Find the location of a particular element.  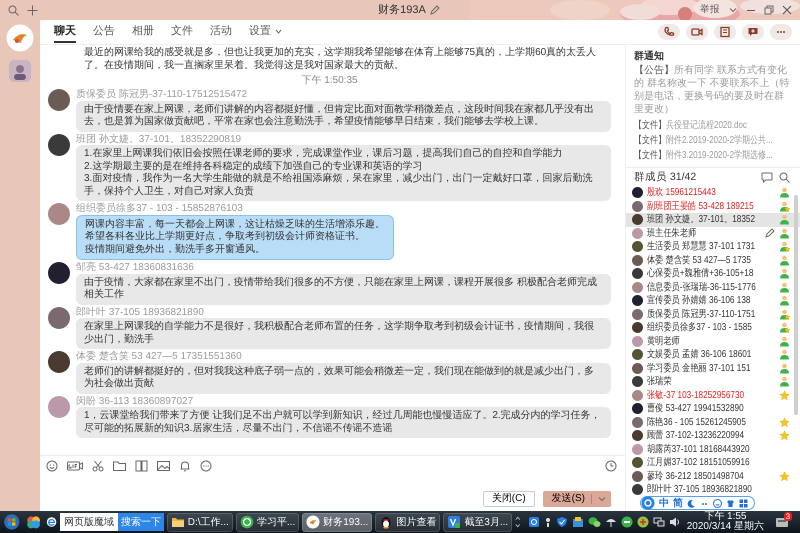

tab: 设置 is located at coordinates (265, 32).